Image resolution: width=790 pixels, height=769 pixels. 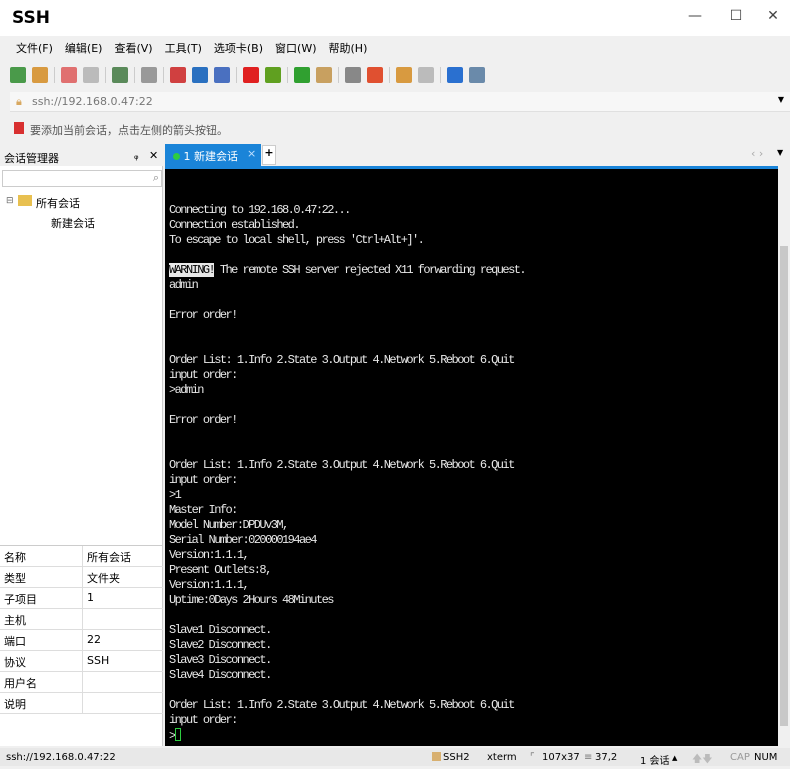 What do you see at coordinates (200, 75) in the screenshot?
I see `globe-icon` at bounding box center [200, 75].